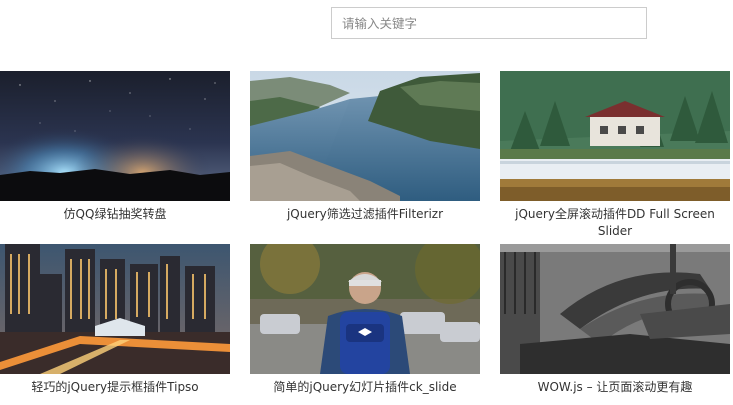  Describe the element at coordinates (115, 214) in the screenshot. I see `plugin-title: 仿QQ绿钻抽奖转盘` at that location.